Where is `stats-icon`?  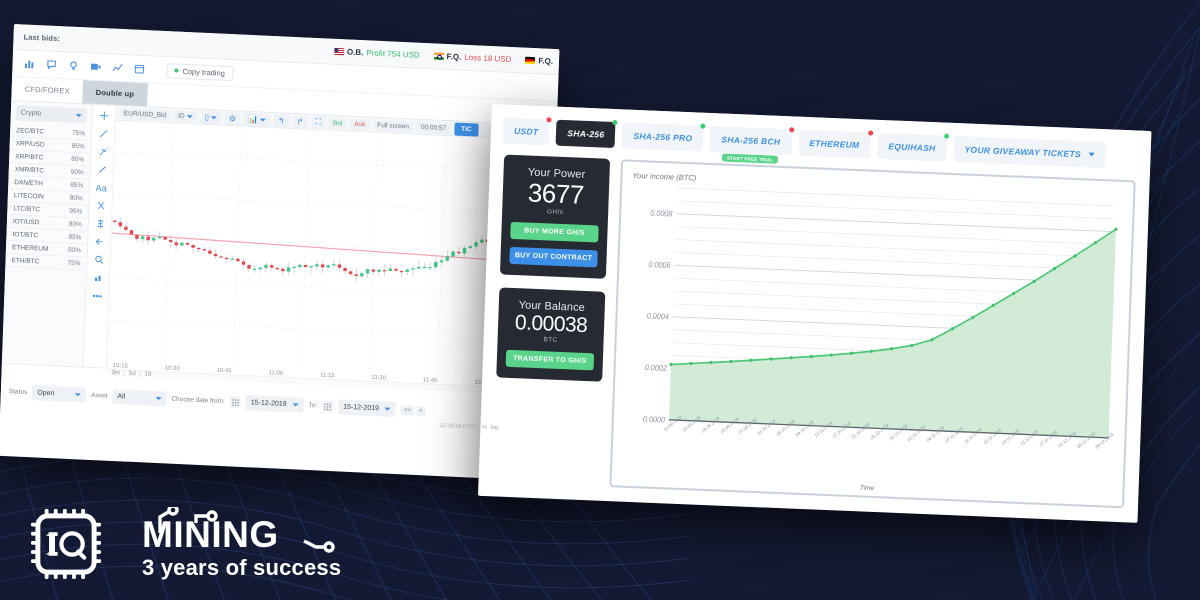
stats-icon is located at coordinates (116, 68).